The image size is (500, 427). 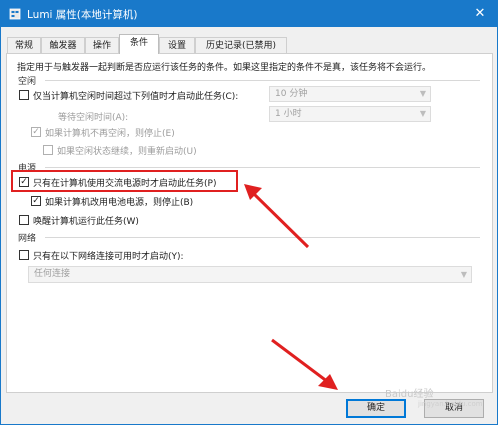 What do you see at coordinates (48, 150) in the screenshot?
I see `restart-if-idle-checkbox` at bounding box center [48, 150].